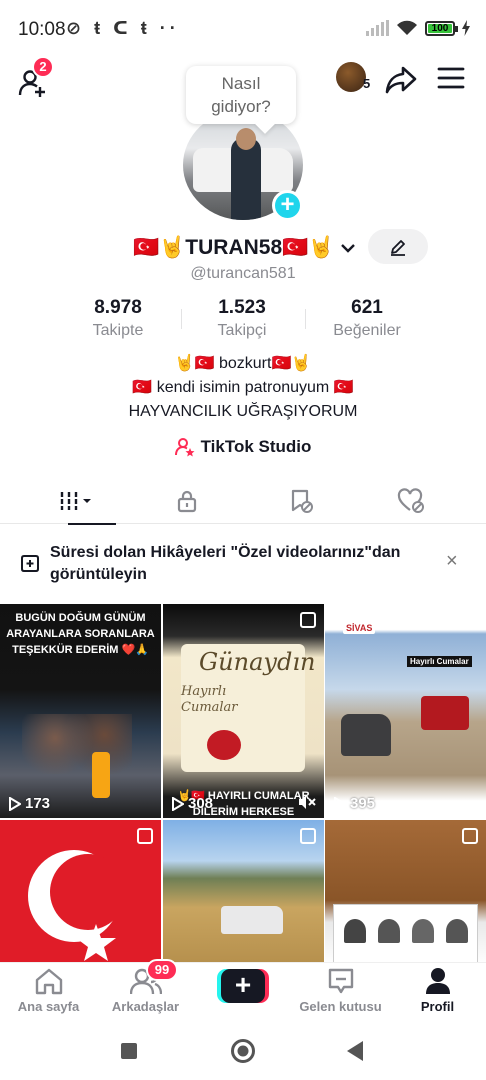 The image size is (486, 1080). Describe the element at coordinates (77, 905) in the screenshot. I see `turkish-flag-crescent` at that location.